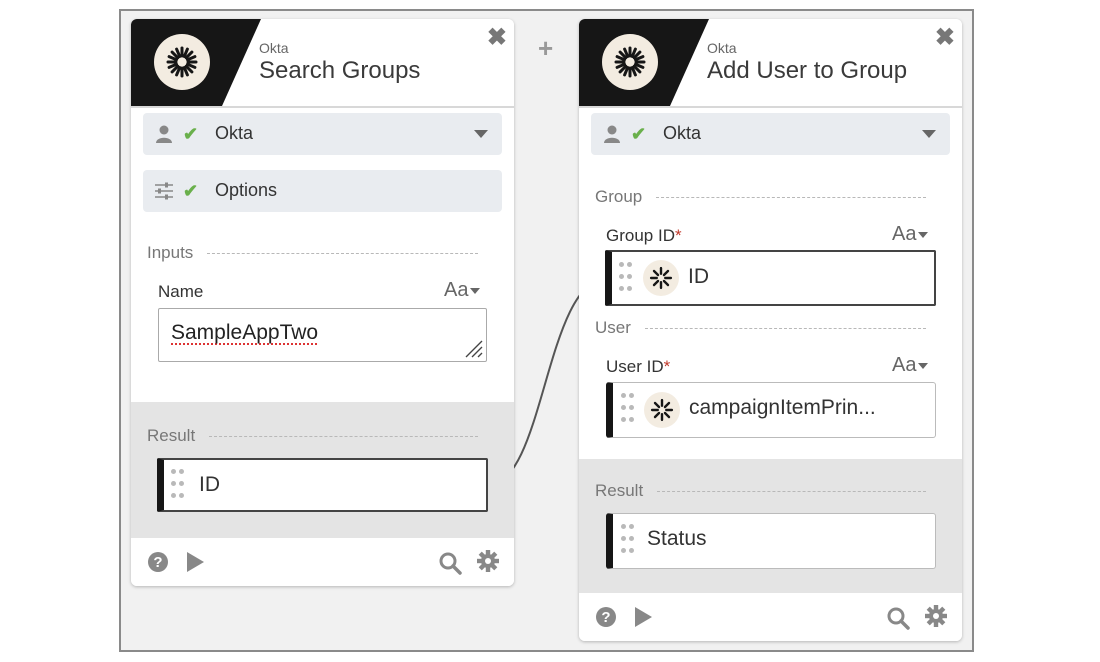 The height and width of the screenshot is (662, 1100). Describe the element at coordinates (181, 291) in the screenshot. I see `name-field-label: Name` at that location.